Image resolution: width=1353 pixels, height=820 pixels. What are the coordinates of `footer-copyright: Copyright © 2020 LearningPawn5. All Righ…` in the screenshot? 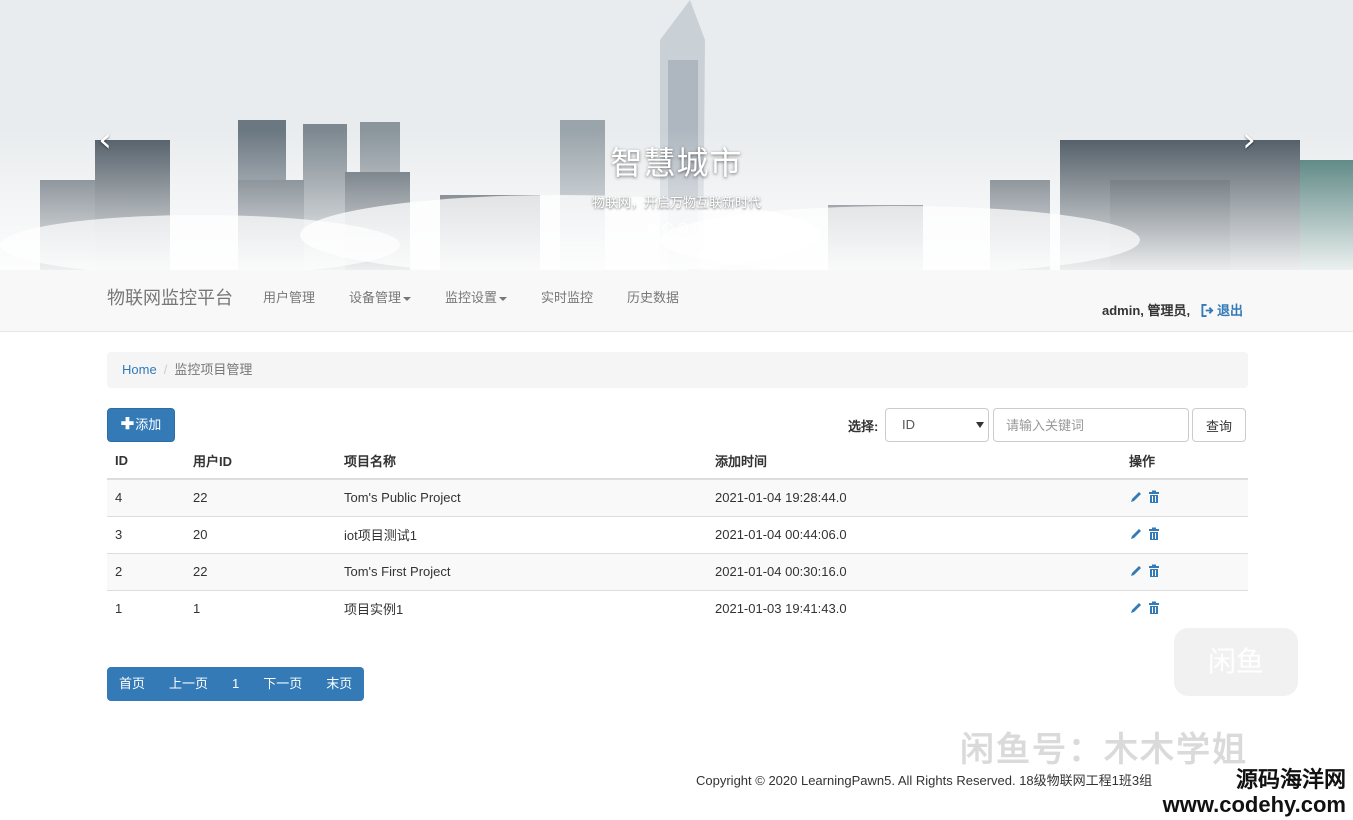 It's located at (924, 780).